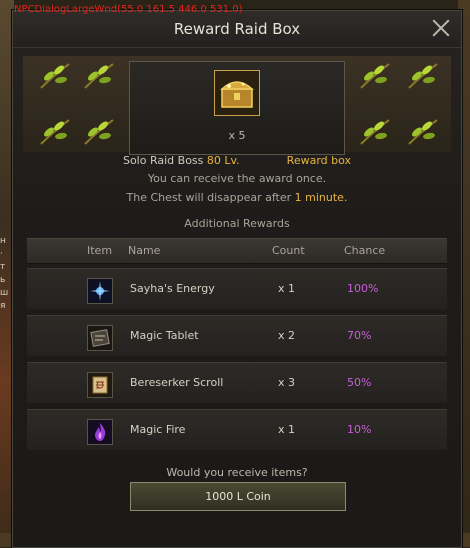  I want to click on treasure-chest-icon, so click(237, 93).